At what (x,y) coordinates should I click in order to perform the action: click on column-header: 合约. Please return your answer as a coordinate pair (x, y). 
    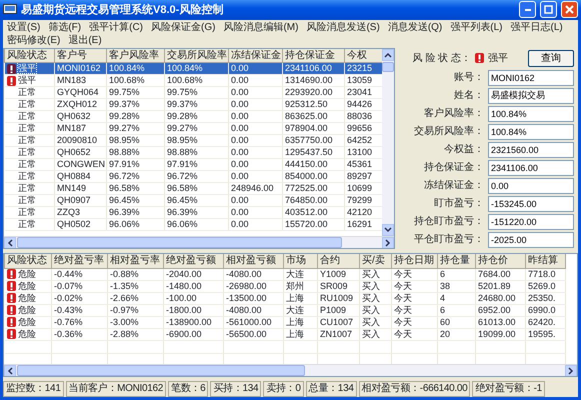
    Looking at the image, I should click on (339, 261).